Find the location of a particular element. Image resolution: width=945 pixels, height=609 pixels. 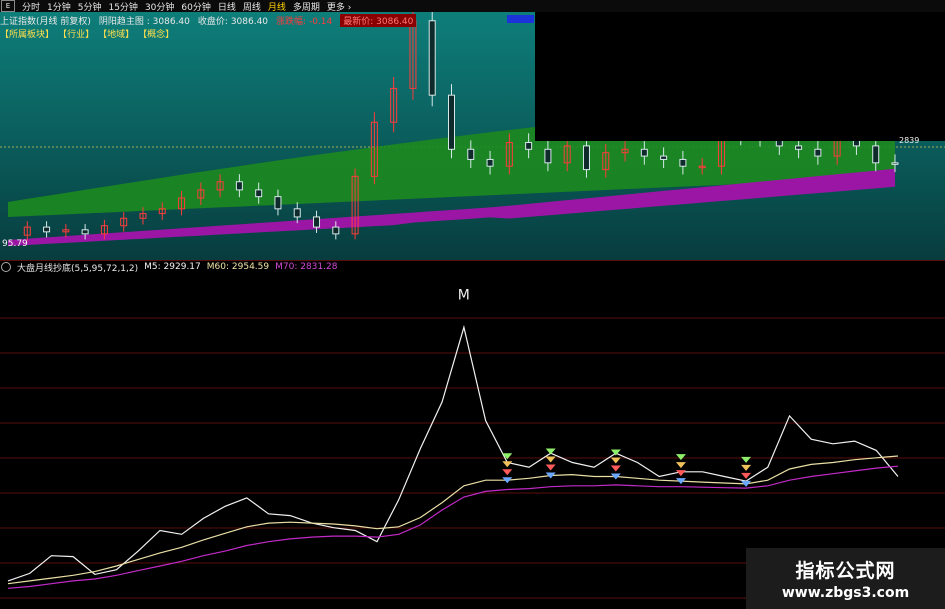

site-watermark: 指标公式网 www.zbgs3.com is located at coordinates (845, 578).